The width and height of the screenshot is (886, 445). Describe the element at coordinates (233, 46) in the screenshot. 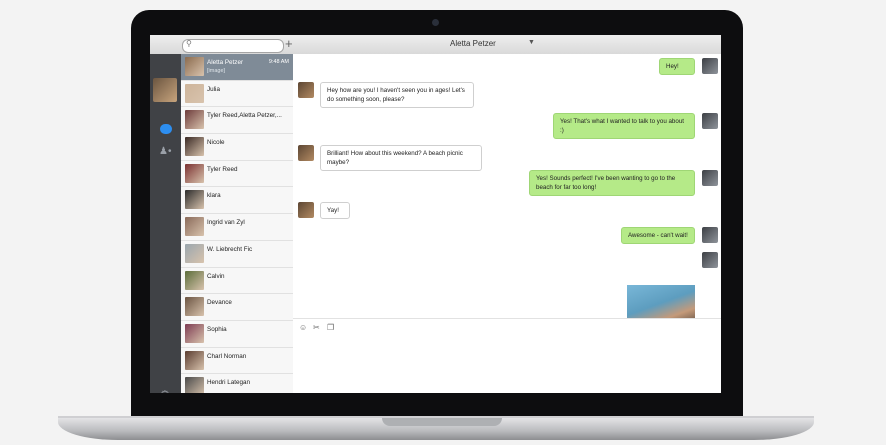

I see `search-input` at that location.